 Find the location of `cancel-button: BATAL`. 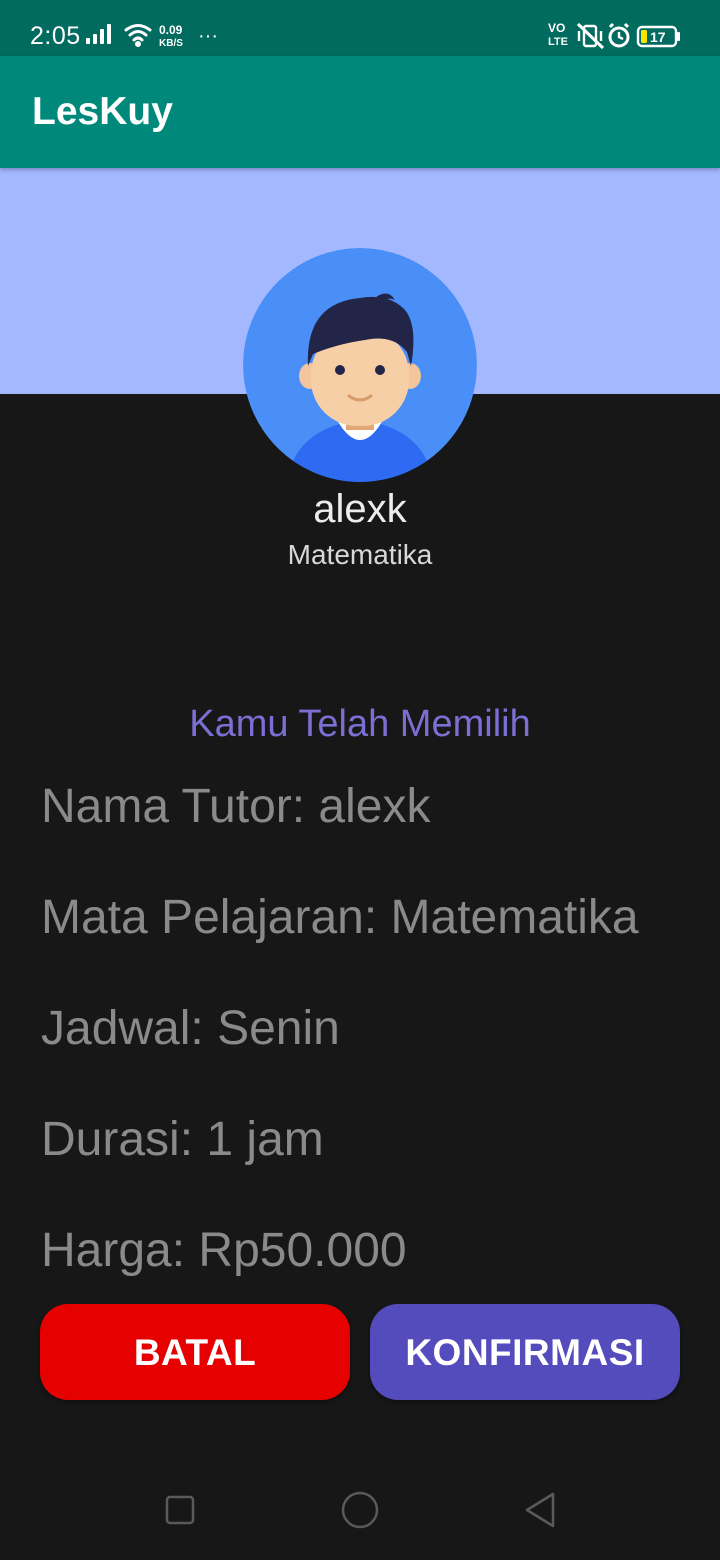

cancel-button: BATAL is located at coordinates (195, 1352).